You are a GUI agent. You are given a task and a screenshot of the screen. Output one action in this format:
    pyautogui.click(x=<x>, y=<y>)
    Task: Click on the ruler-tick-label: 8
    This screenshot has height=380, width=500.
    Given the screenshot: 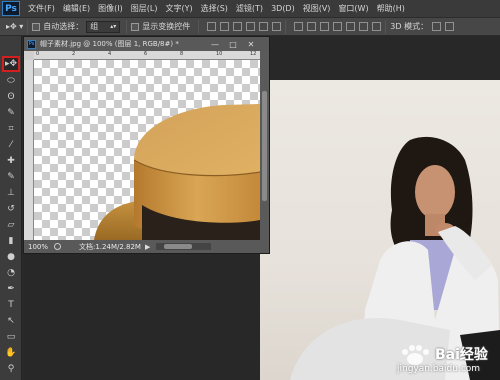 What is the action you would take?
    pyautogui.click(x=182, y=54)
    